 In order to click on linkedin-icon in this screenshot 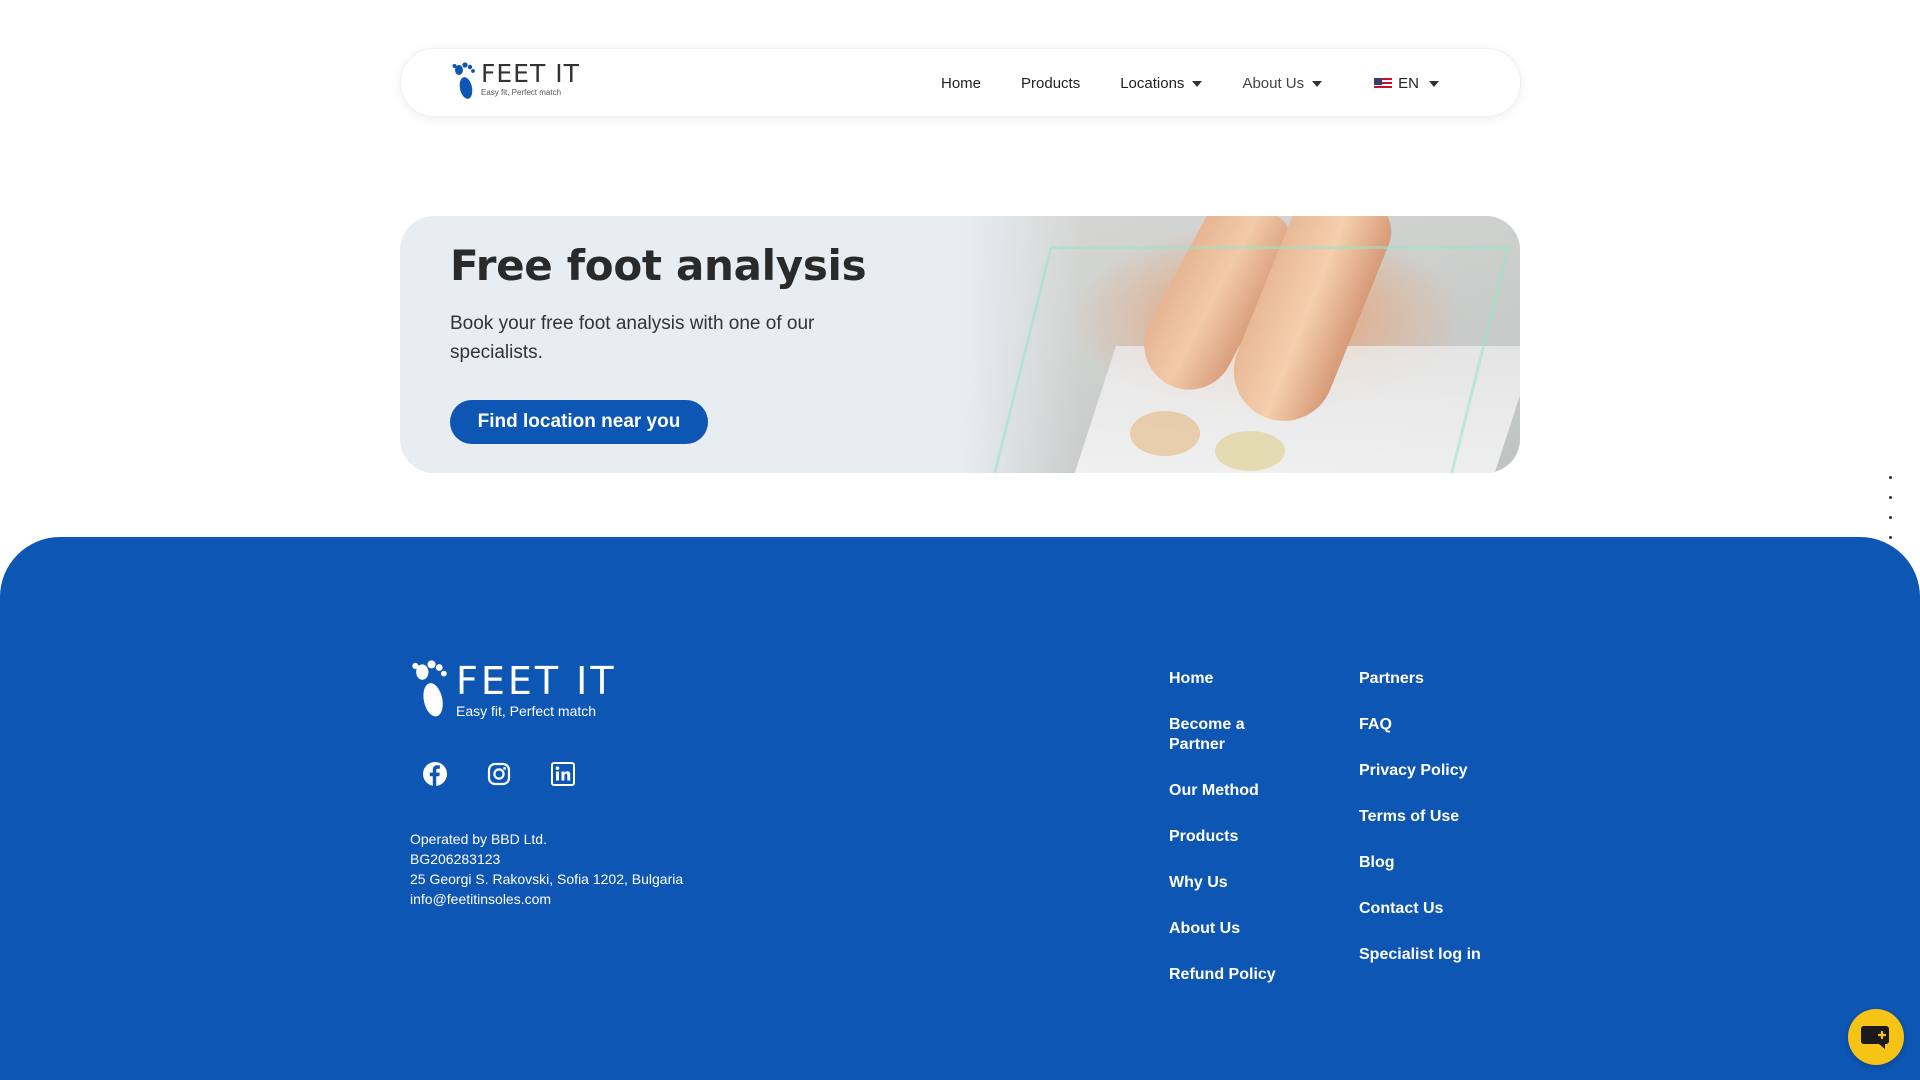, I will do `click(563, 774)`.